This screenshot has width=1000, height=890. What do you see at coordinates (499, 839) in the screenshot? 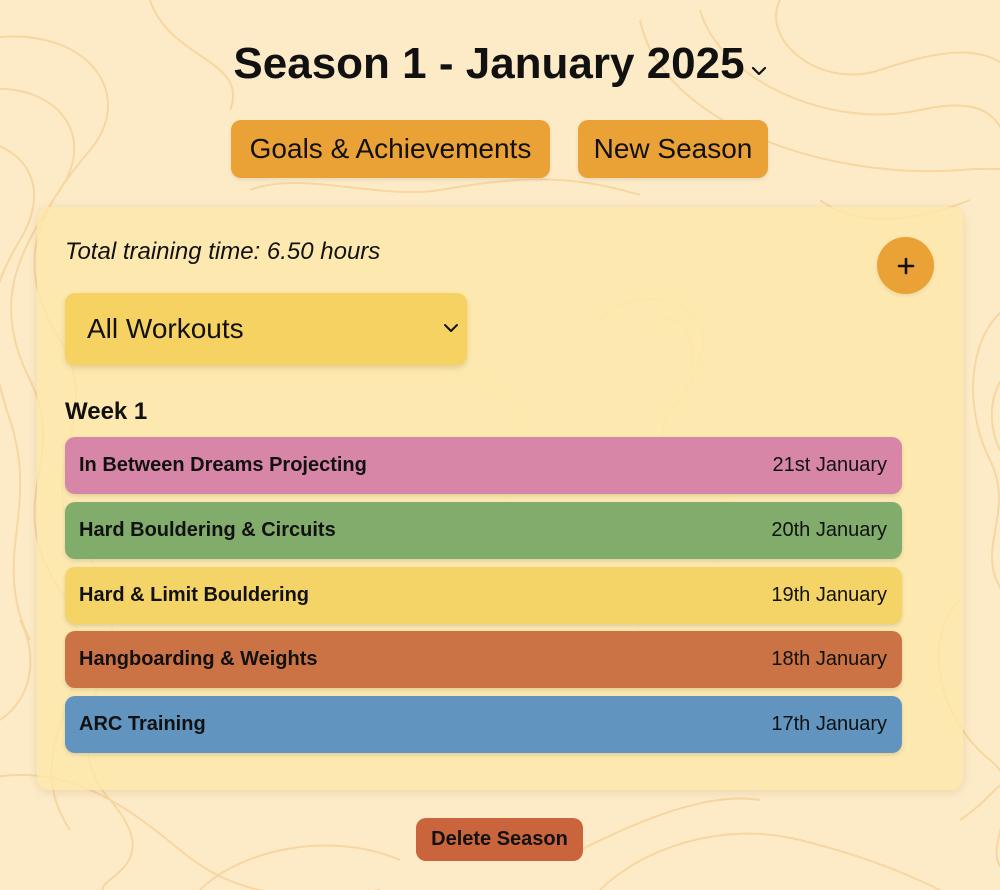
I see `delete-season-button: Delete Season` at bounding box center [499, 839].